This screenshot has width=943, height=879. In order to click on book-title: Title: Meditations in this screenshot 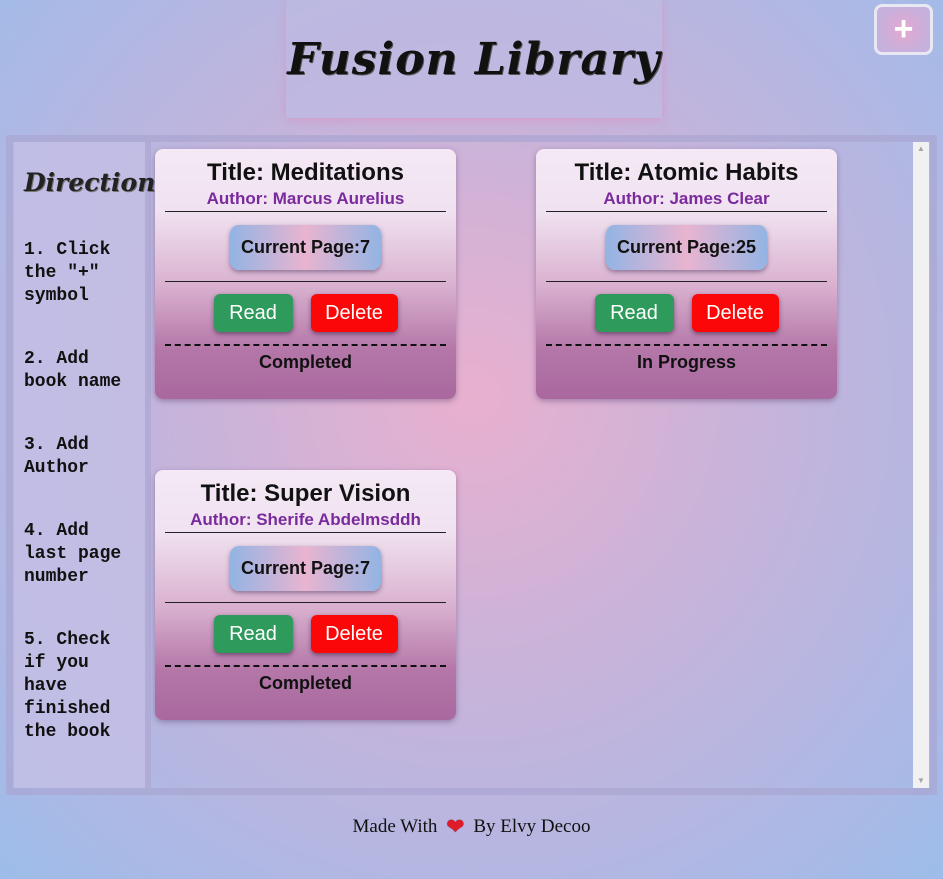, I will do `click(305, 172)`.